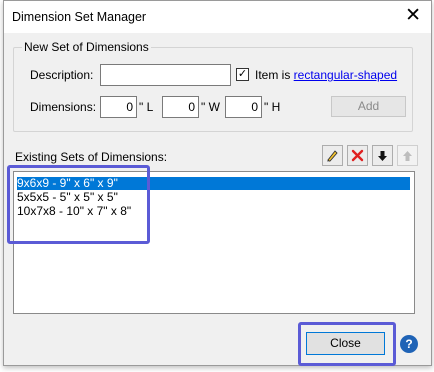 This screenshot has width=434, height=372. I want to click on description-label: Description:, so click(62, 75).